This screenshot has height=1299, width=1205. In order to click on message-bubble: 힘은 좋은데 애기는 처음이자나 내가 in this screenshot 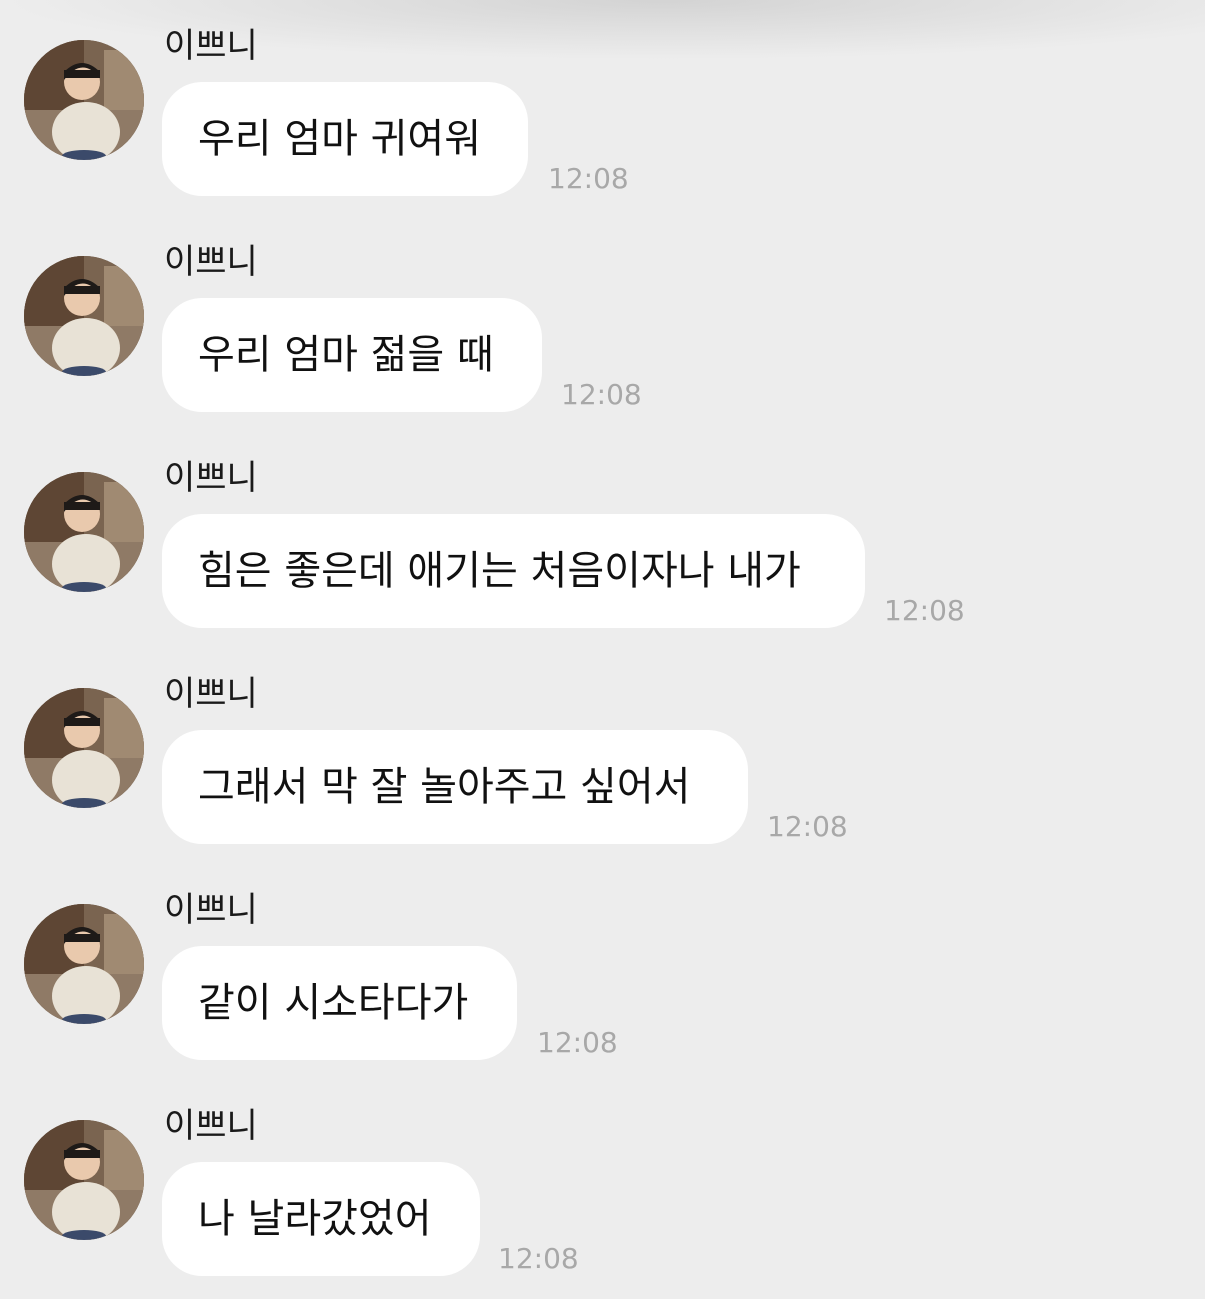, I will do `click(513, 571)`.